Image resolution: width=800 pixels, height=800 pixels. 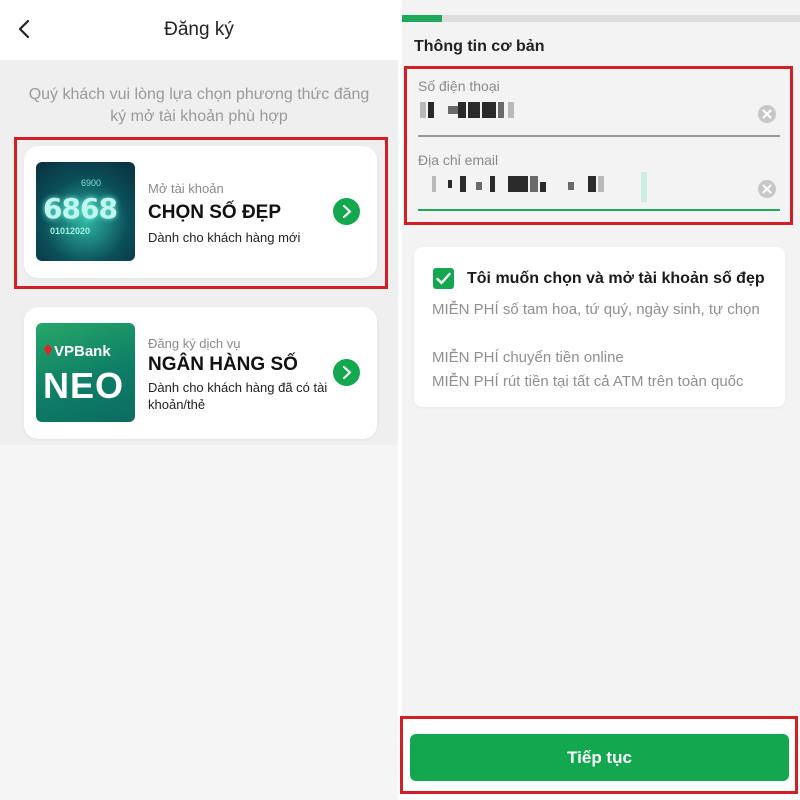 What do you see at coordinates (194, 343) in the screenshot?
I see `card-subtitle: Đăng ký dịch vụ` at bounding box center [194, 343].